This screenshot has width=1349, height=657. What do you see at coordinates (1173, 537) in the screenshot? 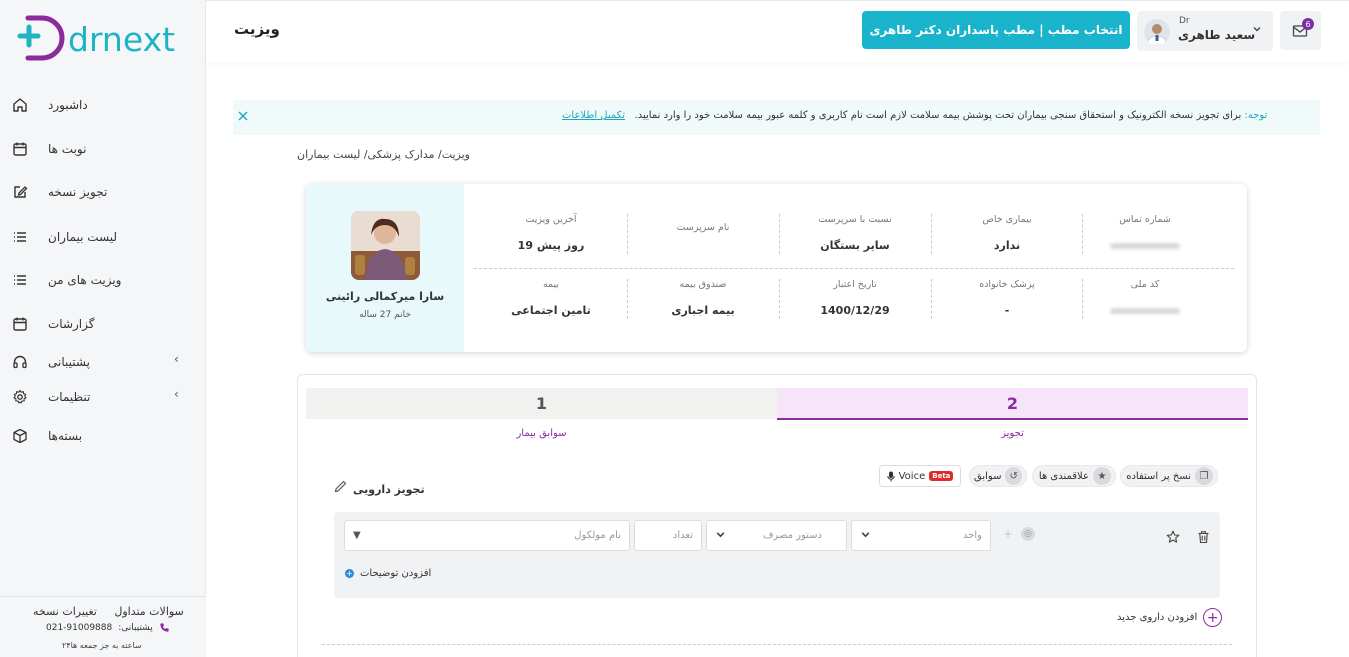
I see `star-icon` at bounding box center [1173, 537].